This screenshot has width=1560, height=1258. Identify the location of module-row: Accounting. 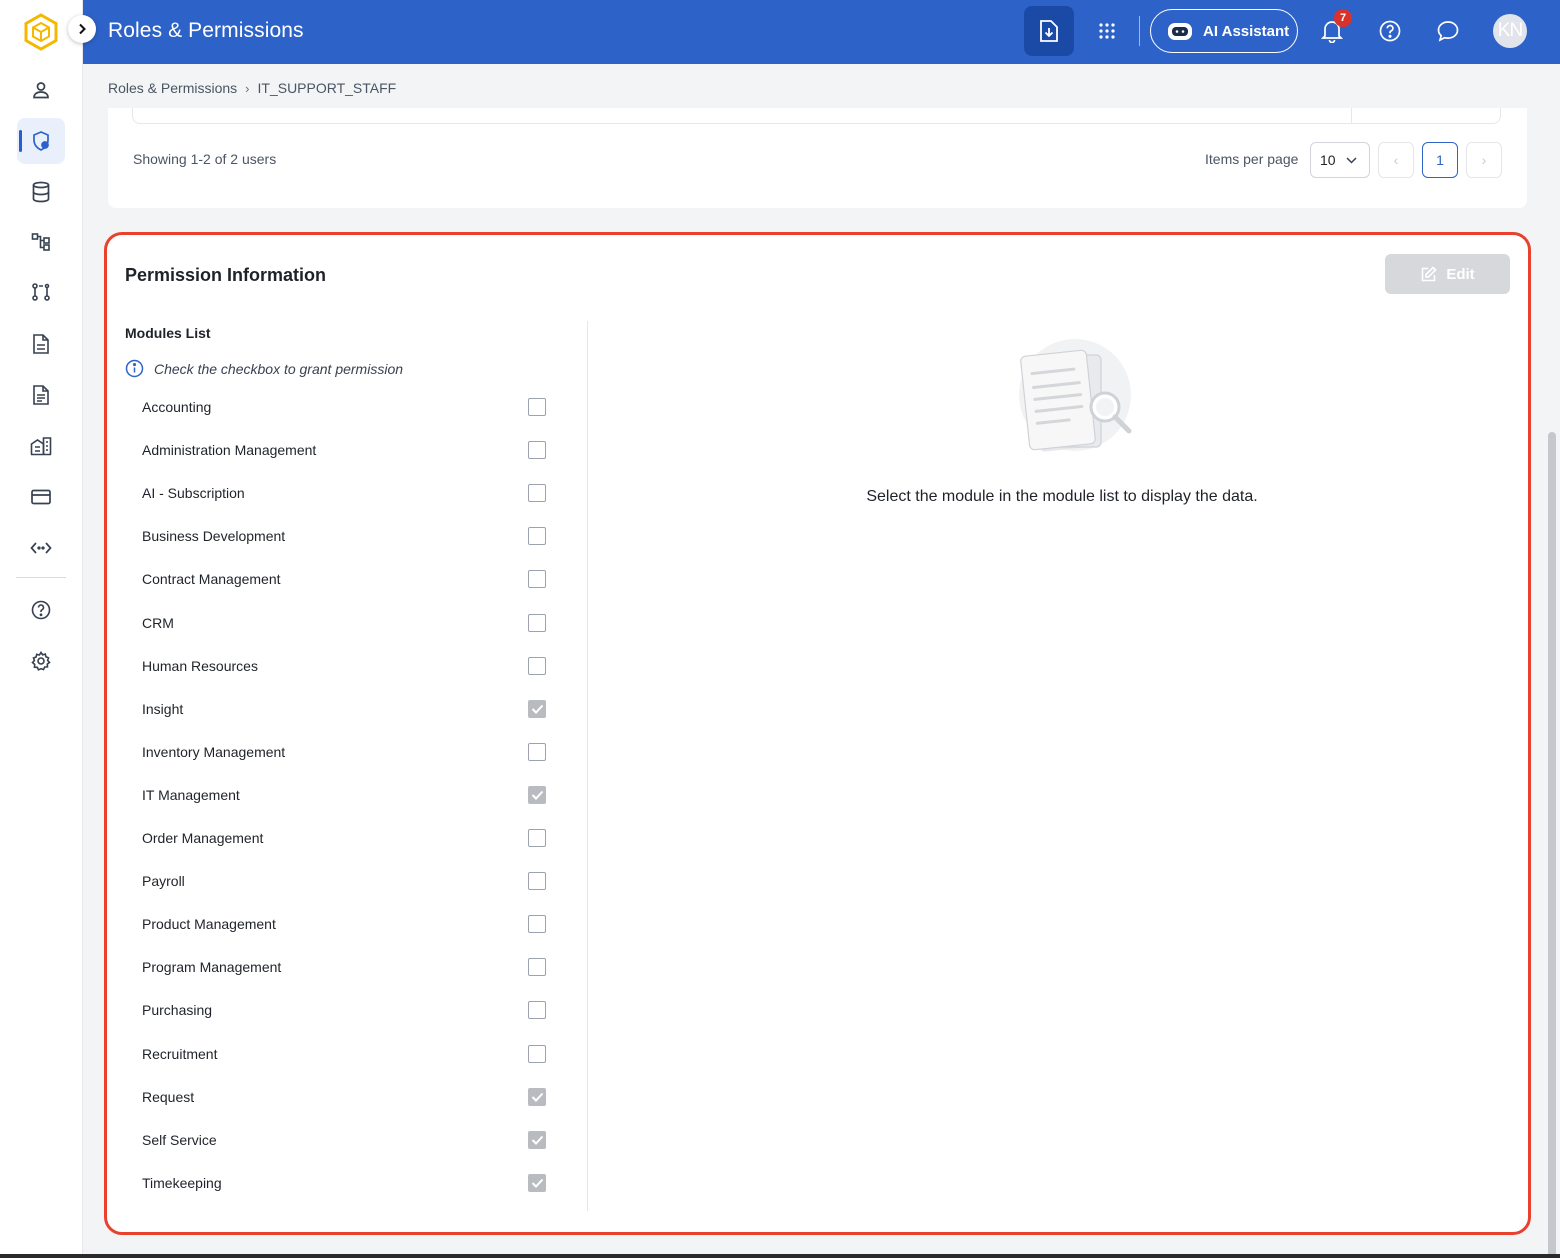
(357, 407).